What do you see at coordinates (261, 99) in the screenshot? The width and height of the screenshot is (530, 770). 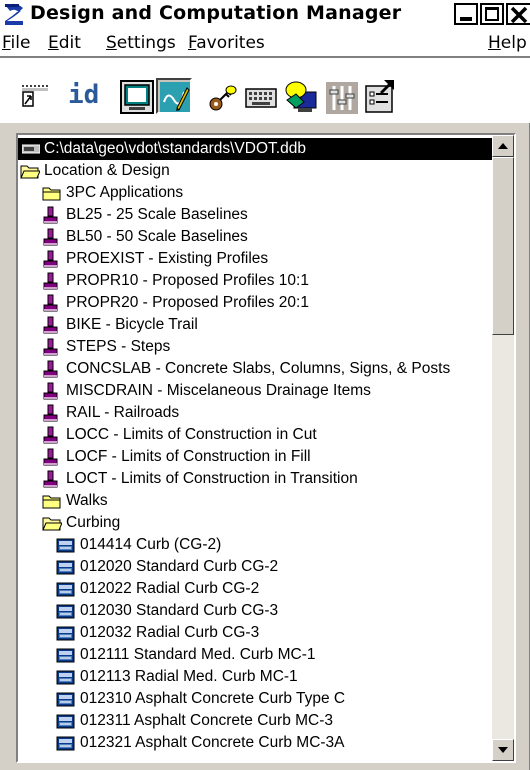 I see `keyboard-icon` at bounding box center [261, 99].